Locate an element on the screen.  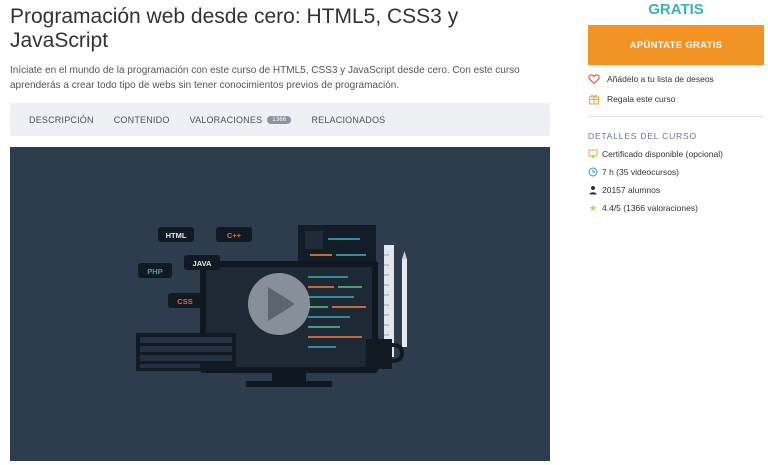
detail-certificate: Certificado disponible (opcional) is located at coordinates (676, 154).